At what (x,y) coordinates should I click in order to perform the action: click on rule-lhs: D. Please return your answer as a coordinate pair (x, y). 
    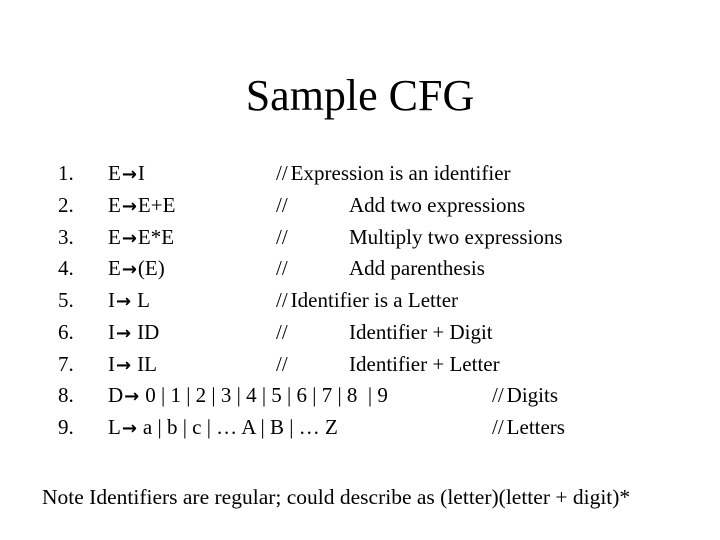
    Looking at the image, I should click on (116, 395).